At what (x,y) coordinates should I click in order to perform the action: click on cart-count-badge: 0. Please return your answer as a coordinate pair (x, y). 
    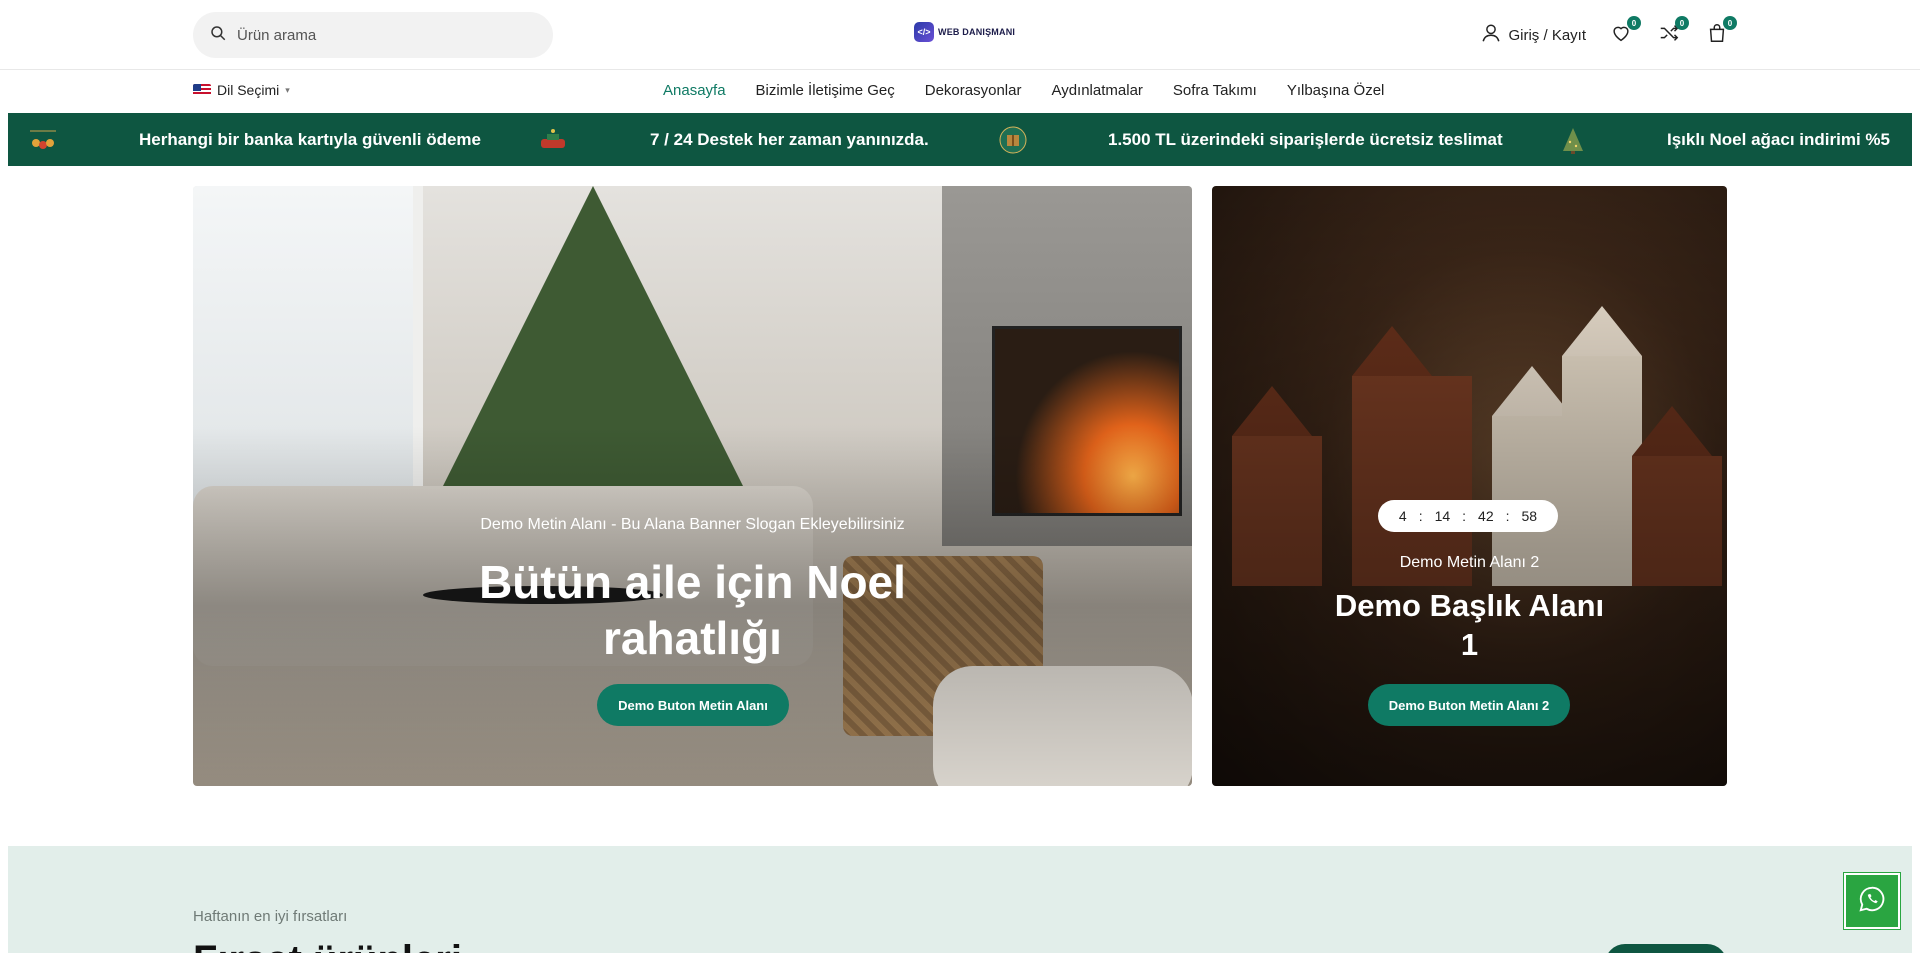
    Looking at the image, I should click on (1730, 23).